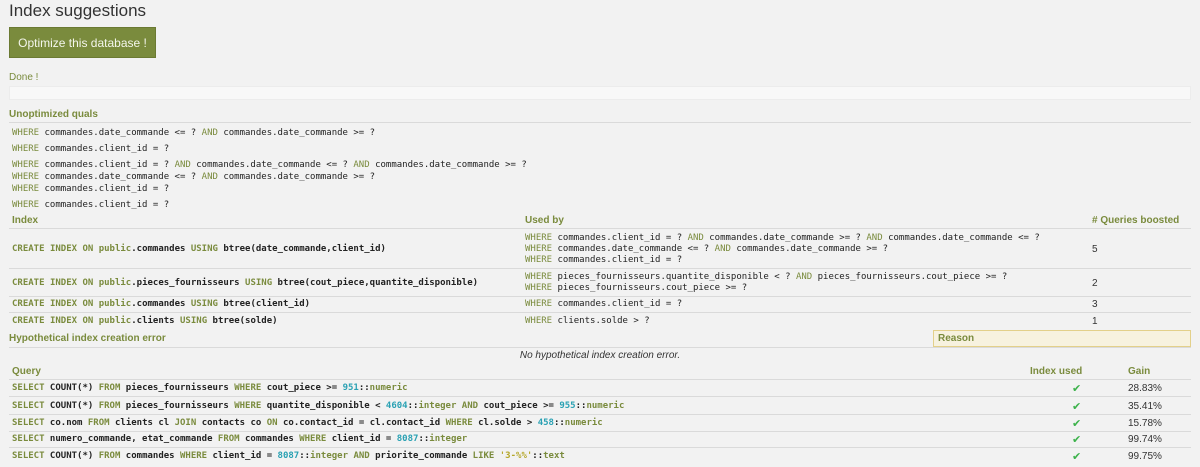 This screenshot has width=1200, height=467. Describe the element at coordinates (82, 42) in the screenshot. I see `optimize-database-button: Optimize this database !` at that location.